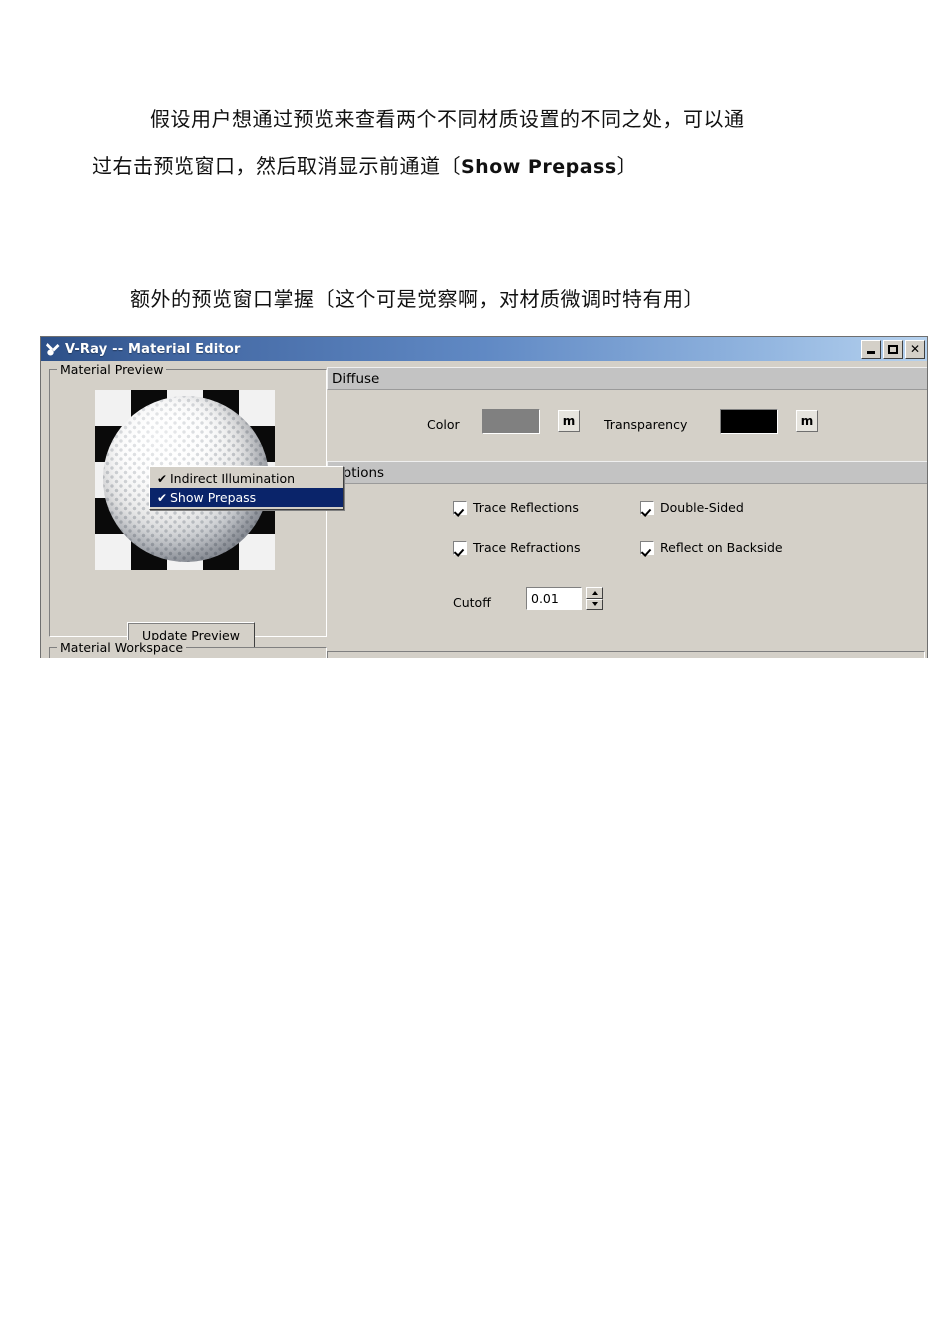  Describe the element at coordinates (526, 507) in the screenshot. I see `checkbox-trace-reflections-label: Trace Reflections` at that location.